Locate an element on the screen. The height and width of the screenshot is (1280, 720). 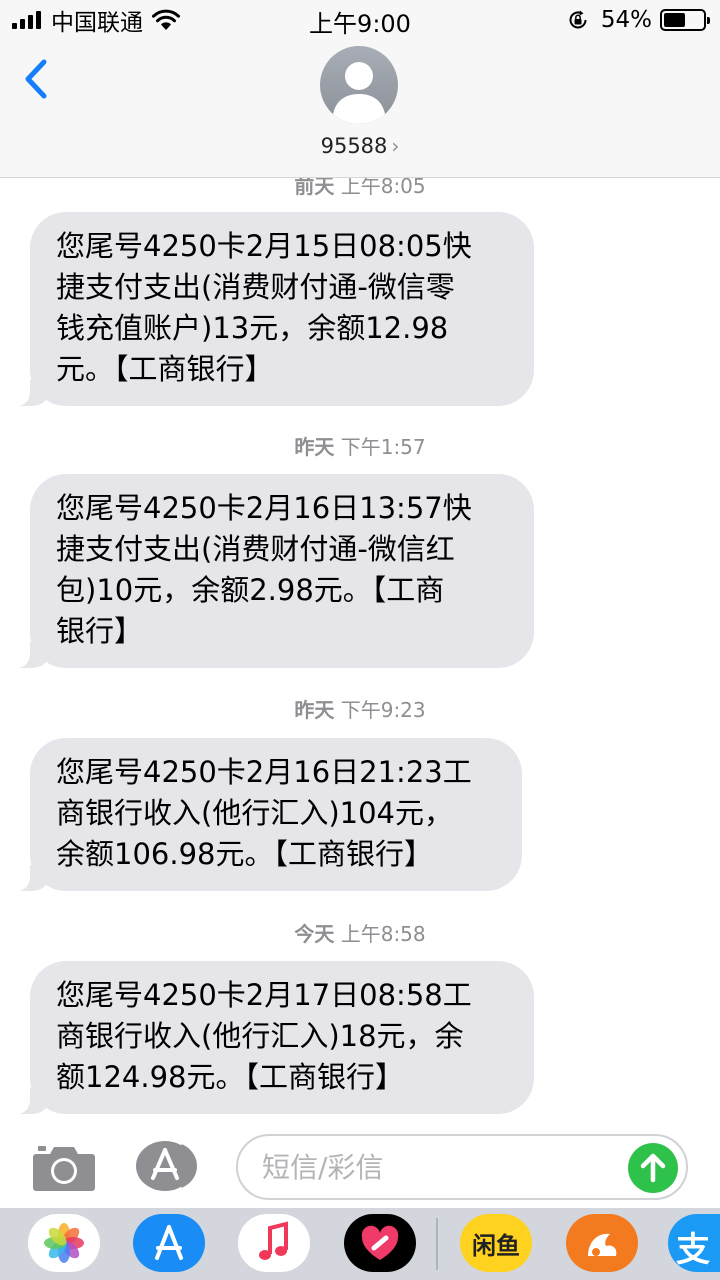
timestamp-time: 上午8:58 is located at coordinates (383, 934).